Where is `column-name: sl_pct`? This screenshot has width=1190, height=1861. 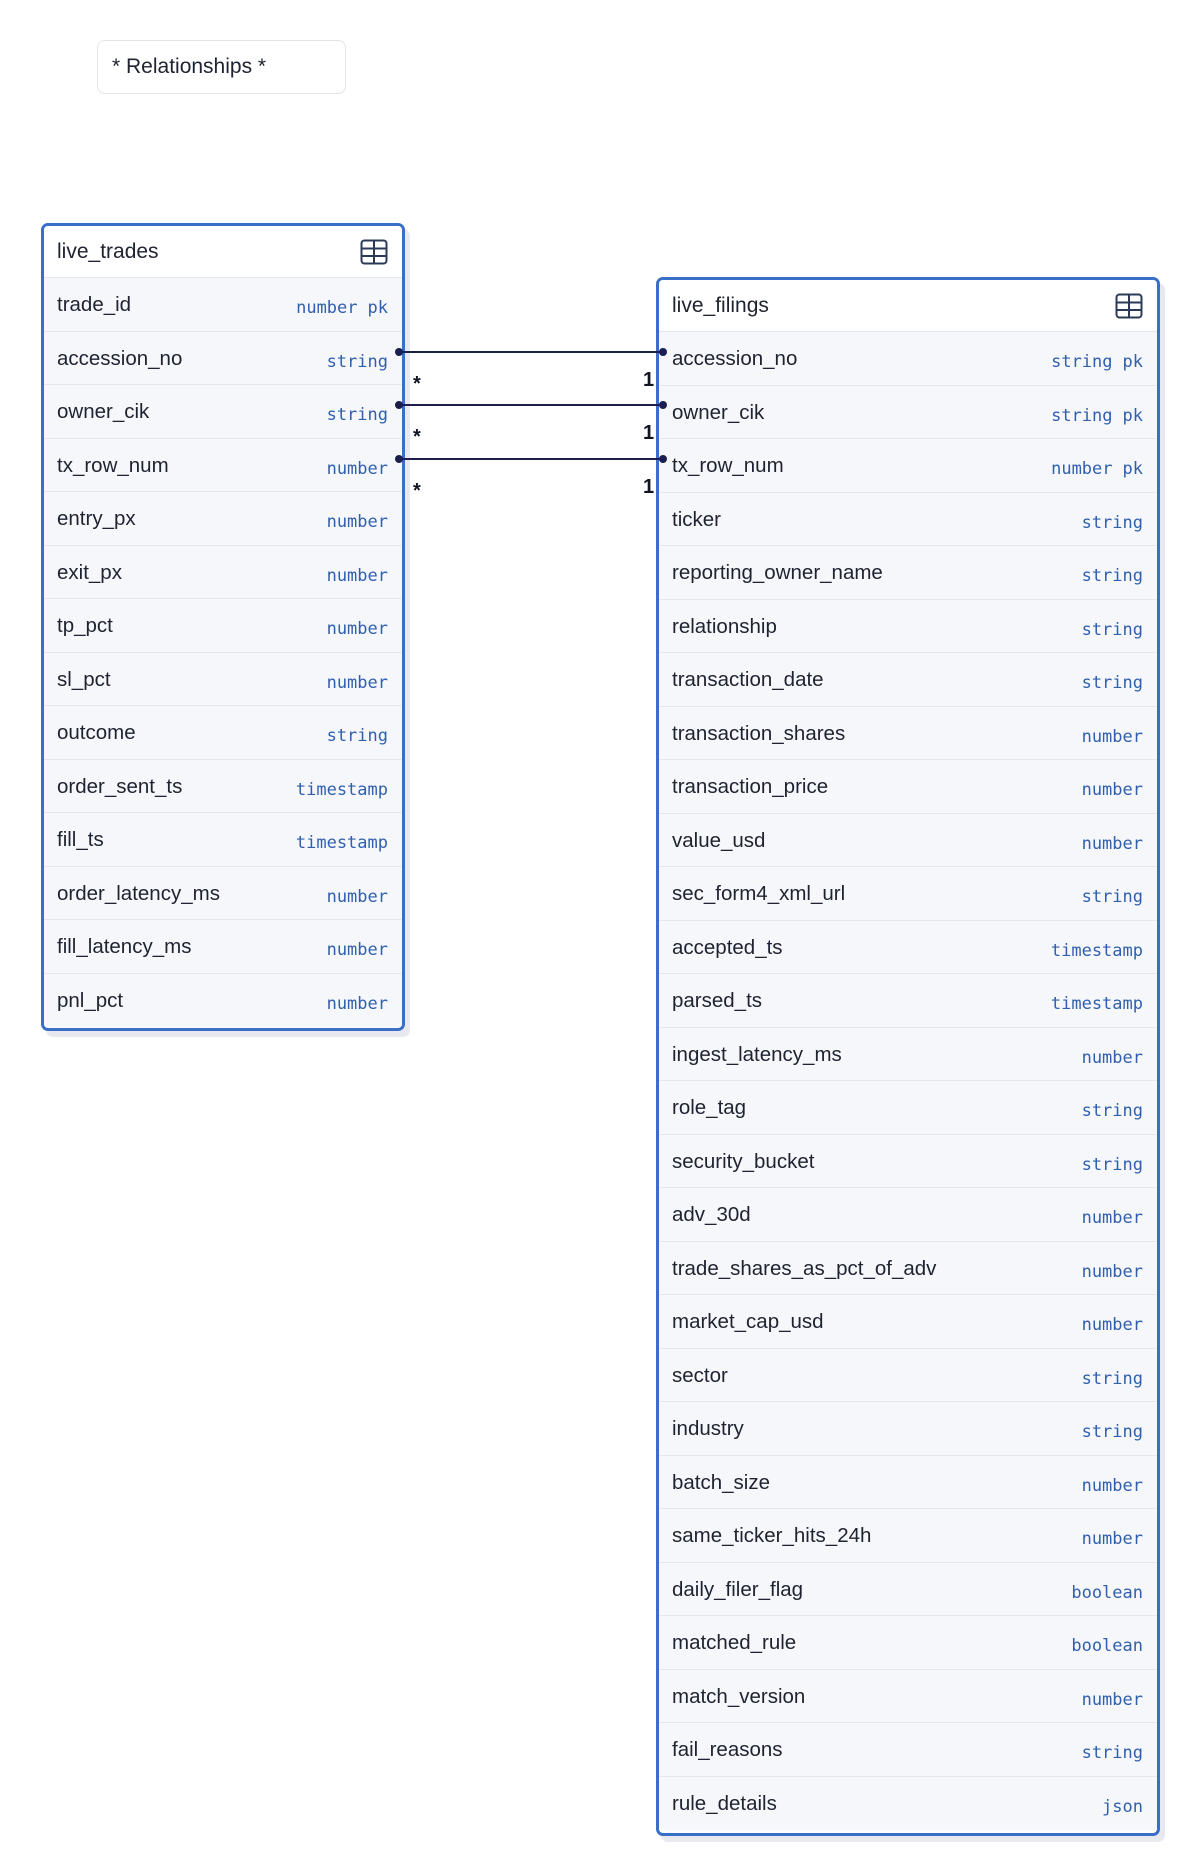 column-name: sl_pct is located at coordinates (84, 679).